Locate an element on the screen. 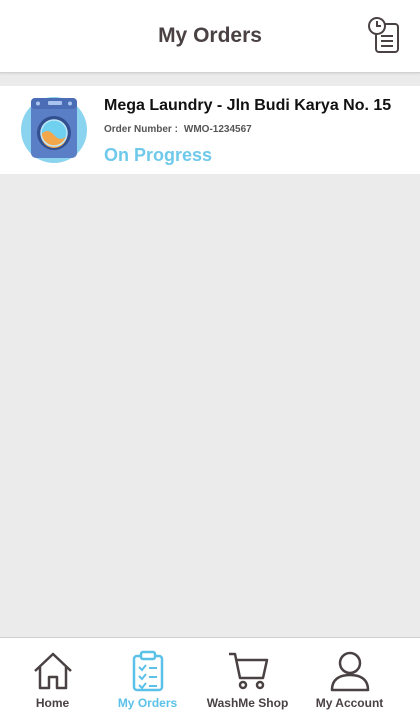 Image resolution: width=420 pixels, height=721 pixels. nav-item-home: Home is located at coordinates (52, 679).